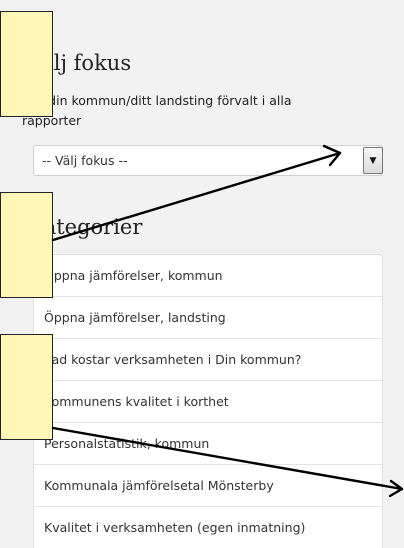  Describe the element at coordinates (373, 160) in the screenshot. I see `dropdown-arrow-icon: ▼` at that location.